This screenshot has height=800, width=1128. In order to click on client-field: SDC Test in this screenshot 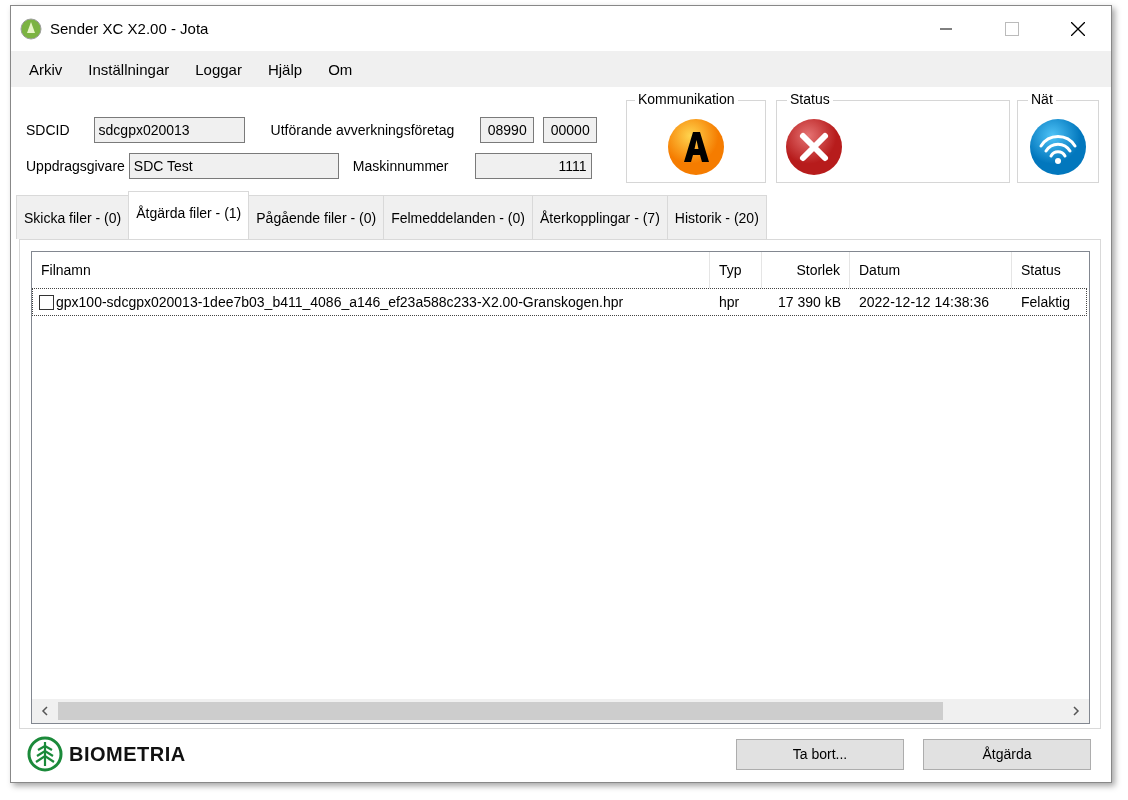, I will do `click(233, 166)`.